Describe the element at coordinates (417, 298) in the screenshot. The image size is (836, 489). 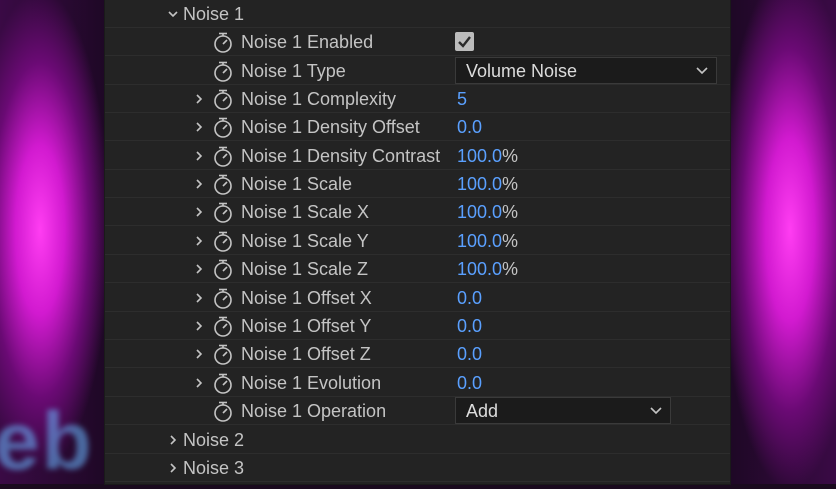
I see `property-row-offset-x: Noise 1 Offset X 0.0` at that location.